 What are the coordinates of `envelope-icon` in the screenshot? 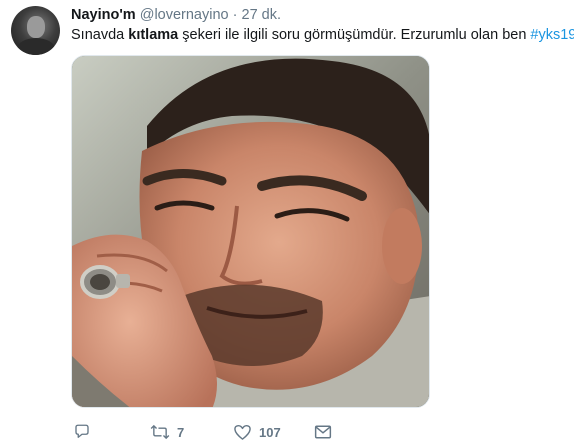 It's located at (323, 432).